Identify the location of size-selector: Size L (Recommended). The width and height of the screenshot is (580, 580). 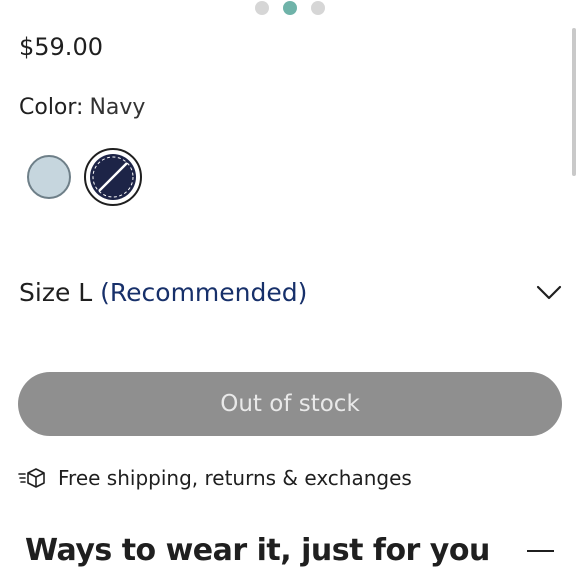
(290, 292).